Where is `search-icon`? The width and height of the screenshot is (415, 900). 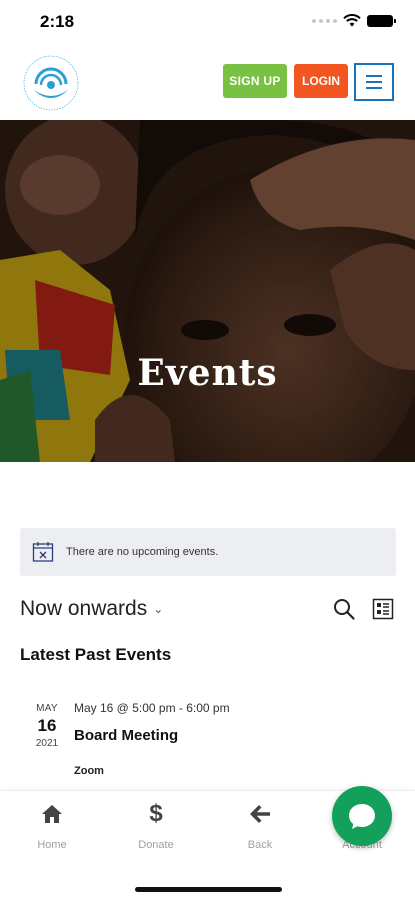 search-icon is located at coordinates (344, 609).